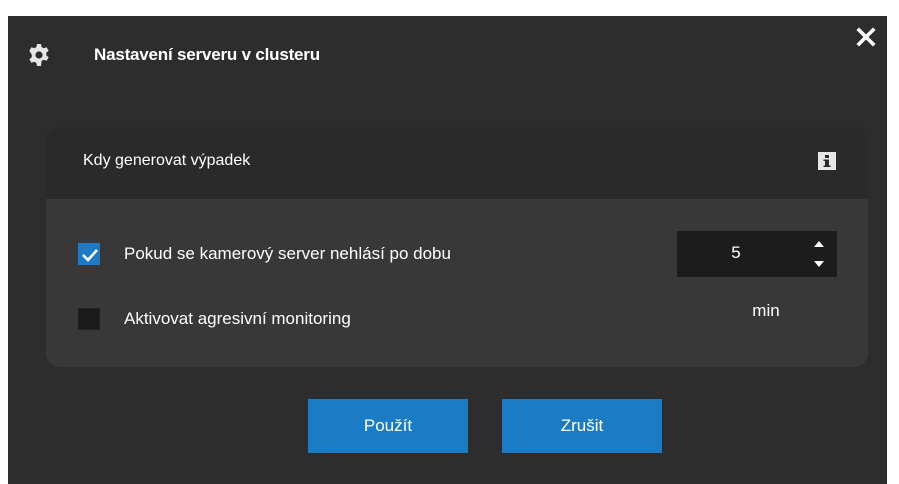  I want to click on timeout-value: 5, so click(736, 253).